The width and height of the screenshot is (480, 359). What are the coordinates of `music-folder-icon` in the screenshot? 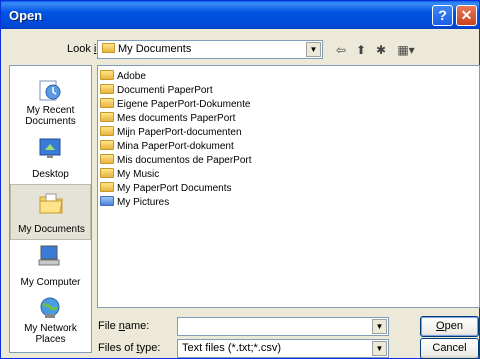 It's located at (107, 173).